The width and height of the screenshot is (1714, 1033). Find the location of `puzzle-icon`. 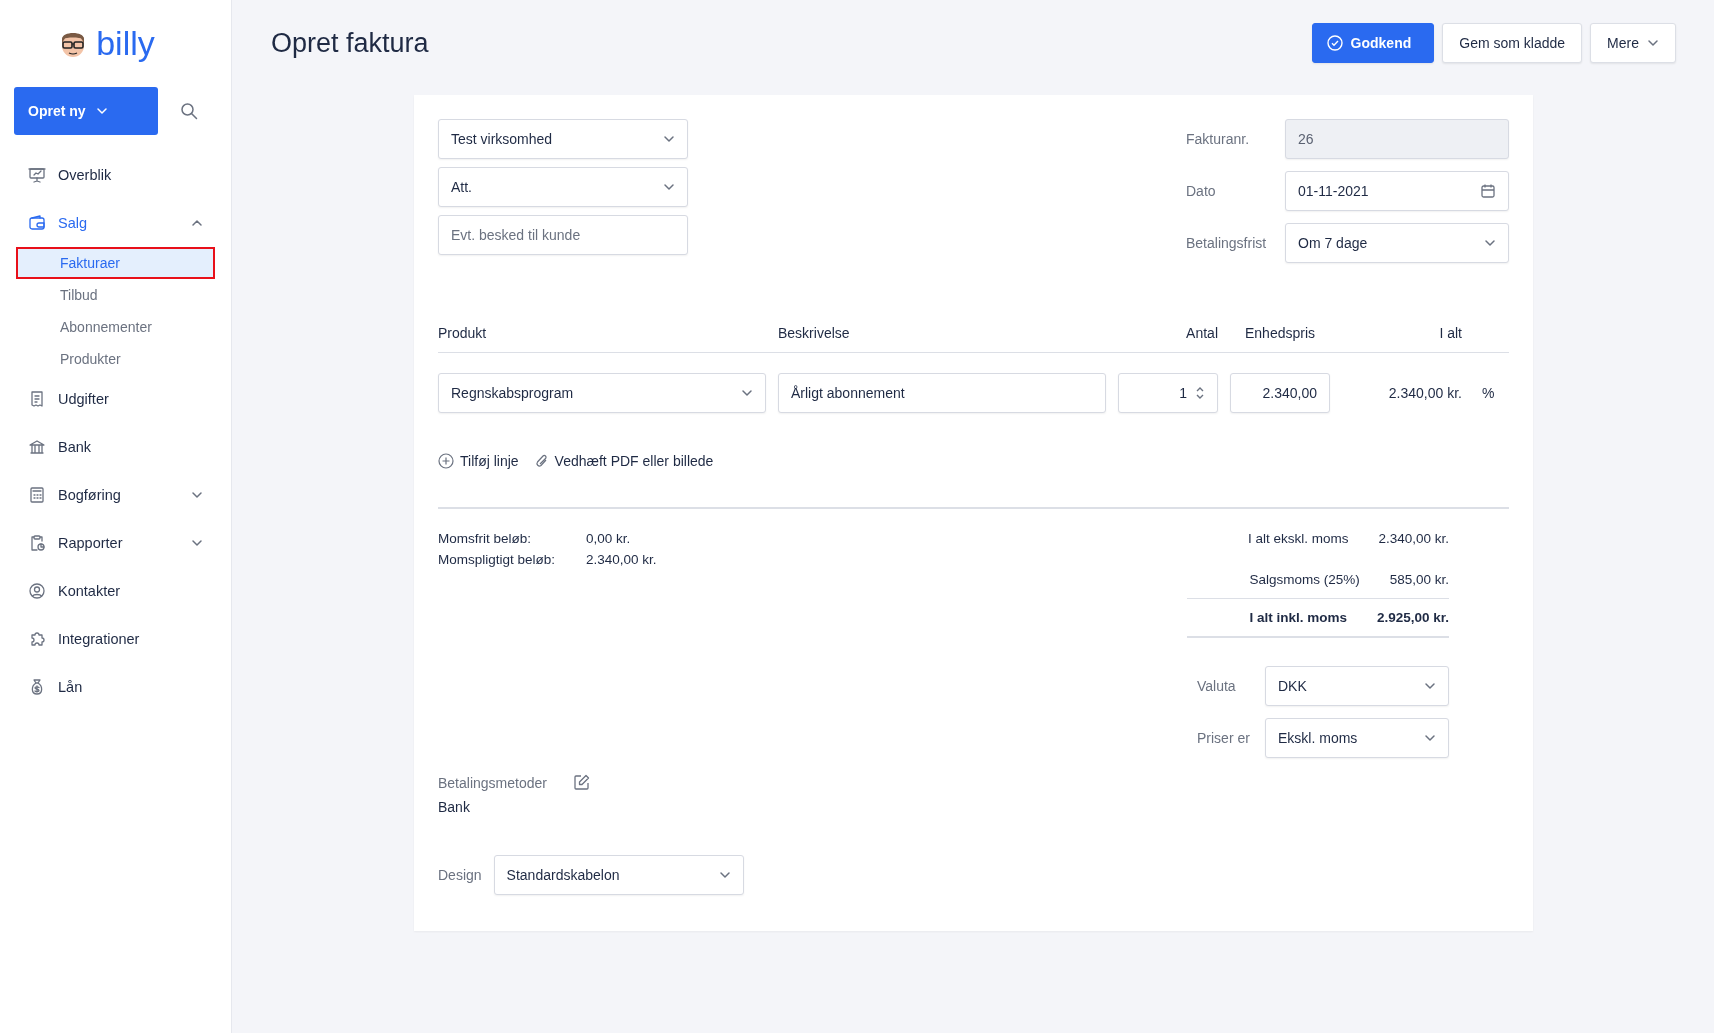

puzzle-icon is located at coordinates (37, 639).